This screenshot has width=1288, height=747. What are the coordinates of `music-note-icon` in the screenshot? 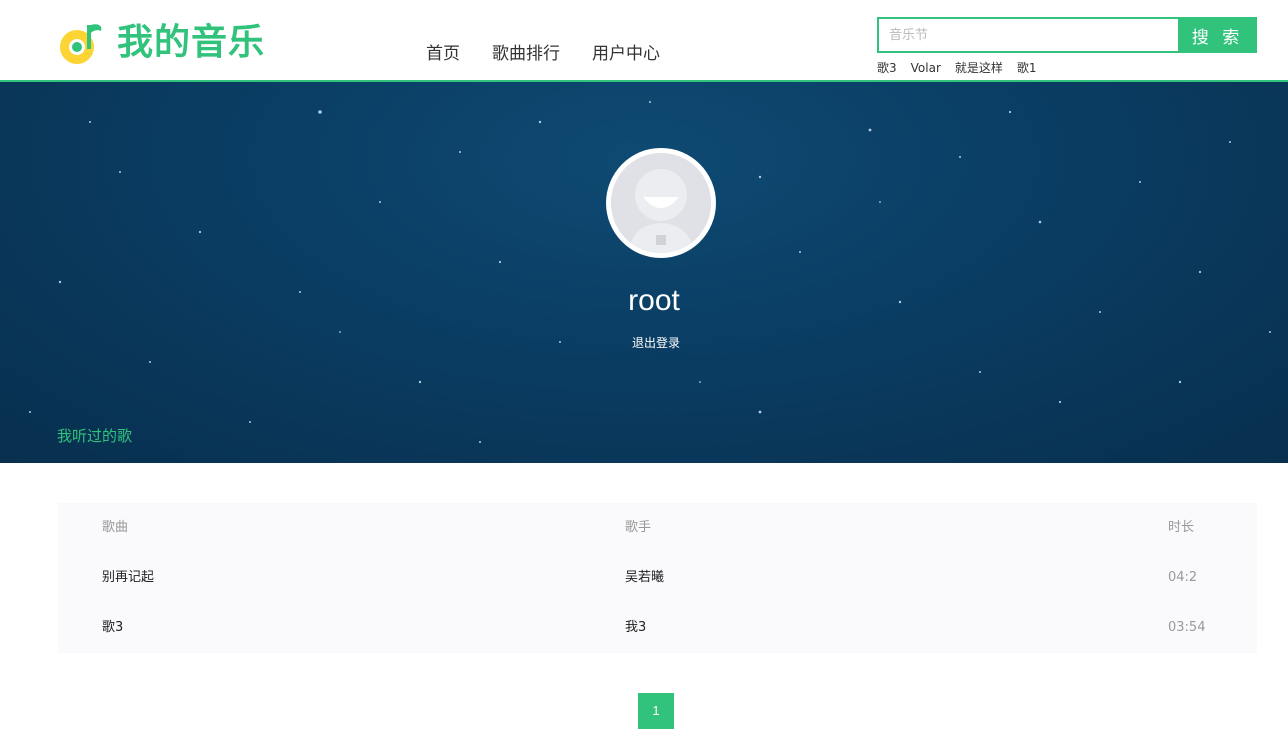 It's located at (81, 44).